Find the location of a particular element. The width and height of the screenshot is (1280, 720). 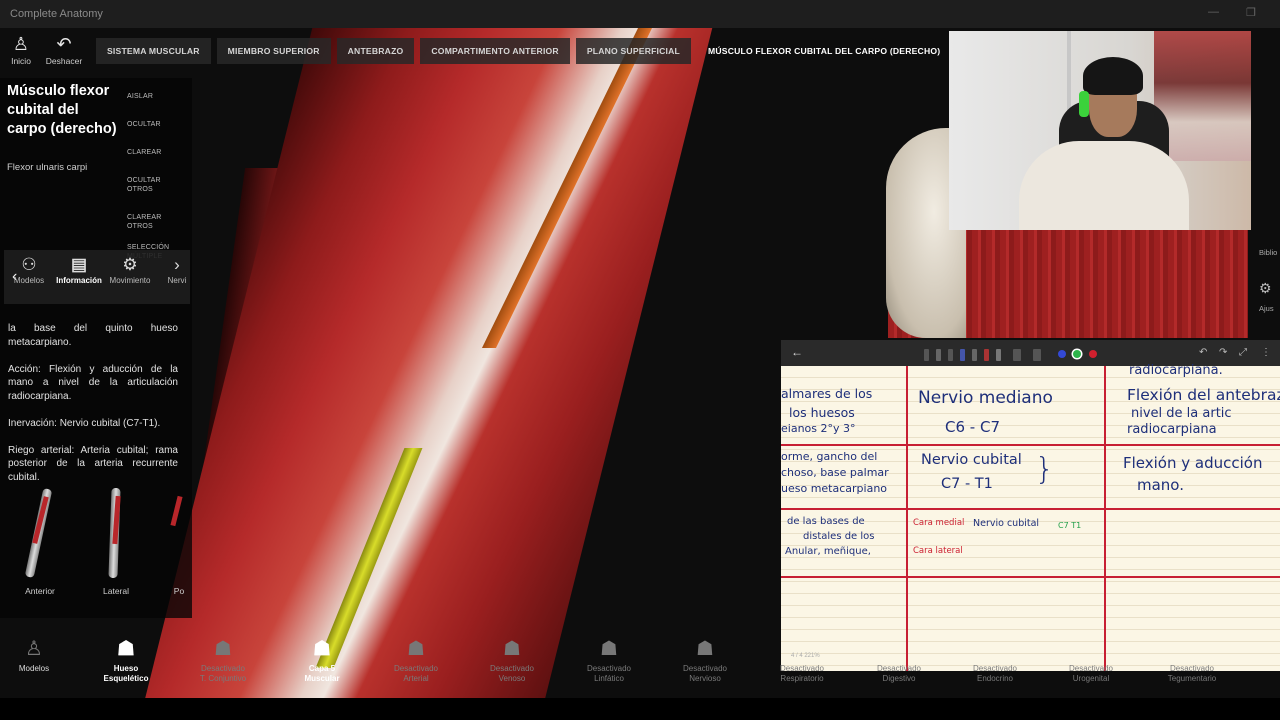

note-c3-r0: radiocarpiana. is located at coordinates (1176, 370).